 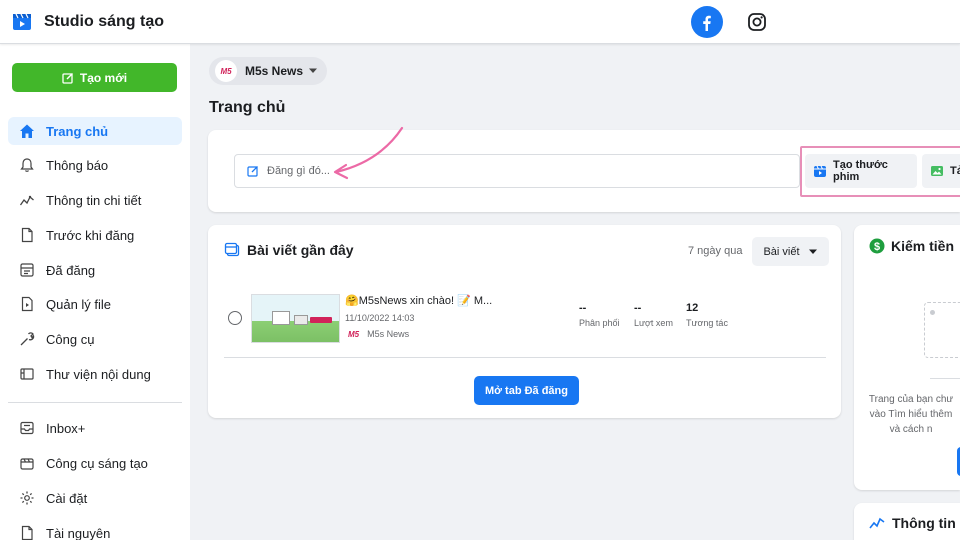 What do you see at coordinates (235, 318) in the screenshot?
I see `globe-icon` at bounding box center [235, 318].